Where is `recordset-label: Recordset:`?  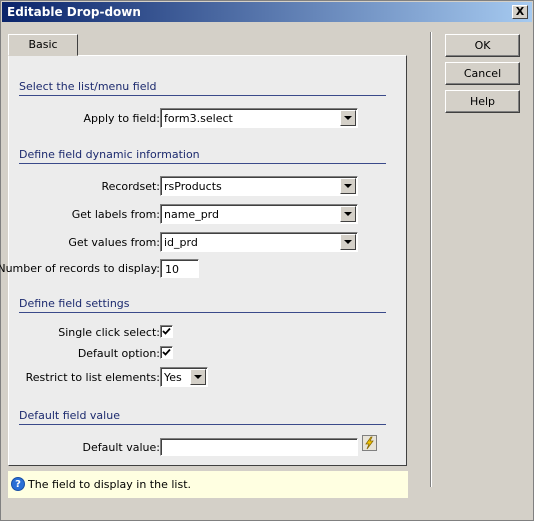
recordset-label: Recordset: is located at coordinates (130, 186).